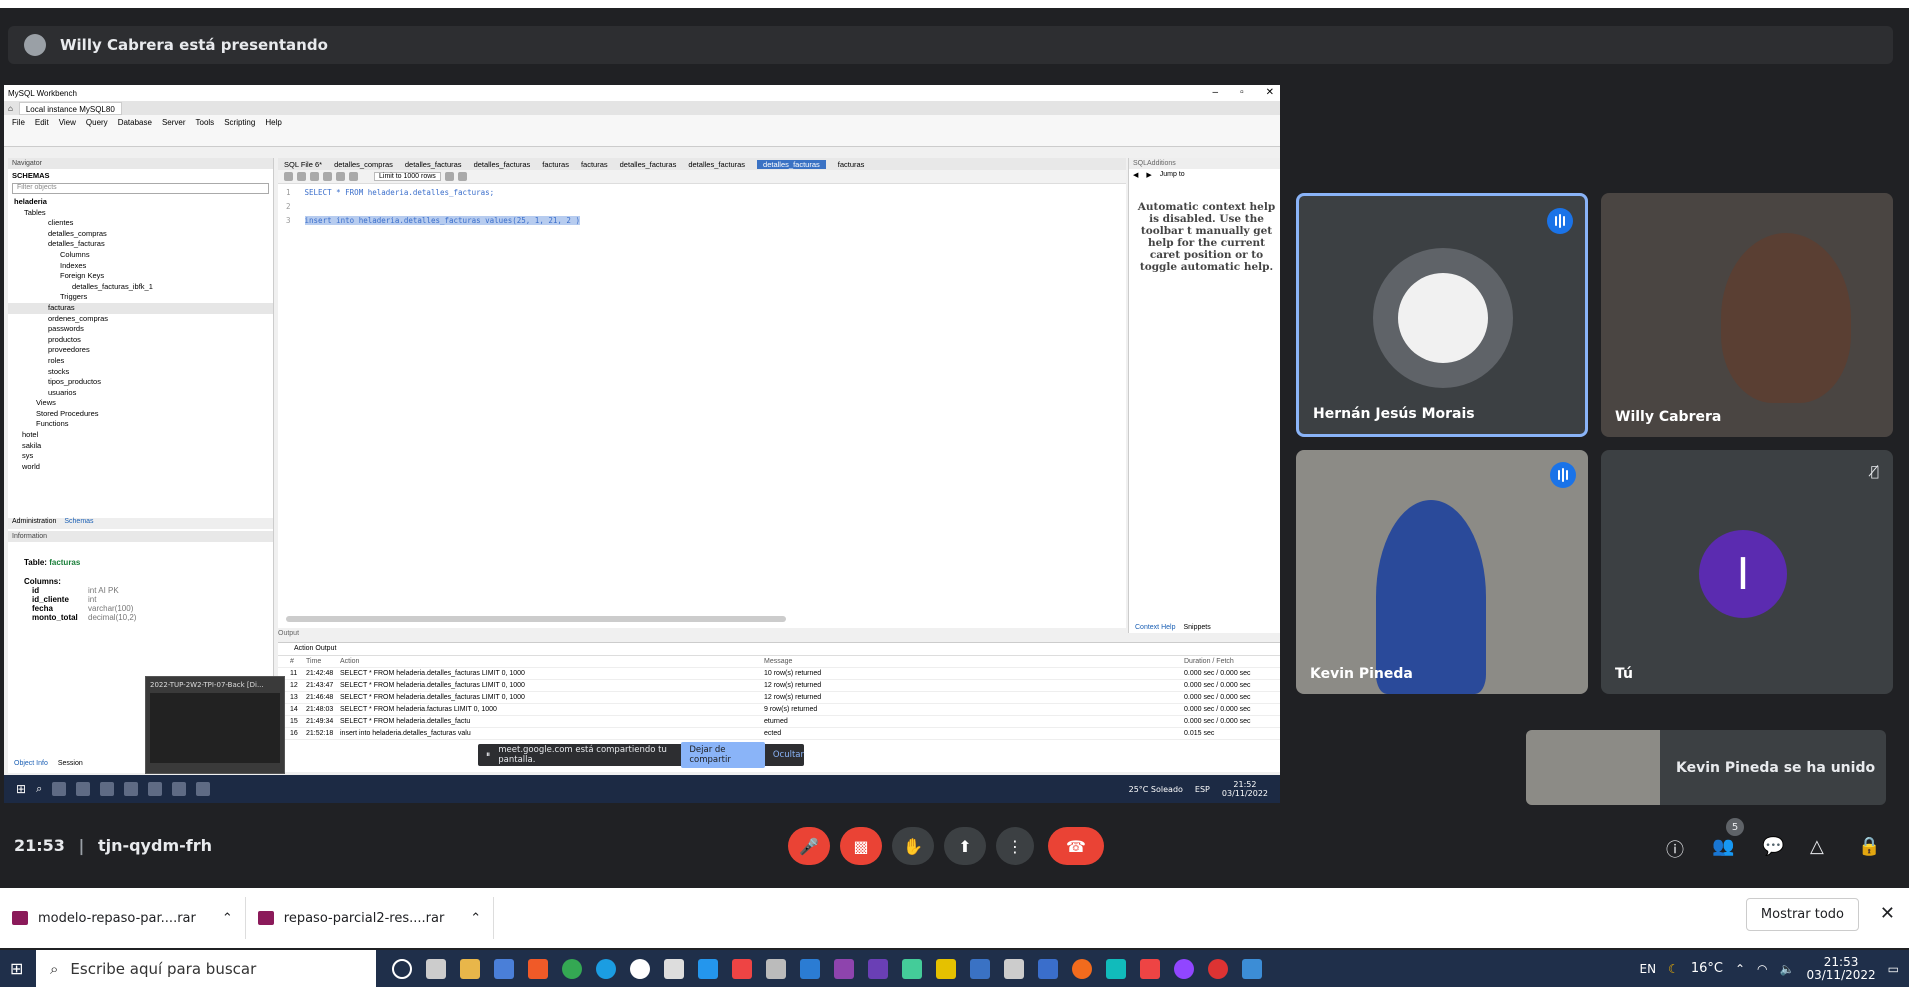  What do you see at coordinates (470, 968) in the screenshot?
I see `file-explorer-icon` at bounding box center [470, 968].